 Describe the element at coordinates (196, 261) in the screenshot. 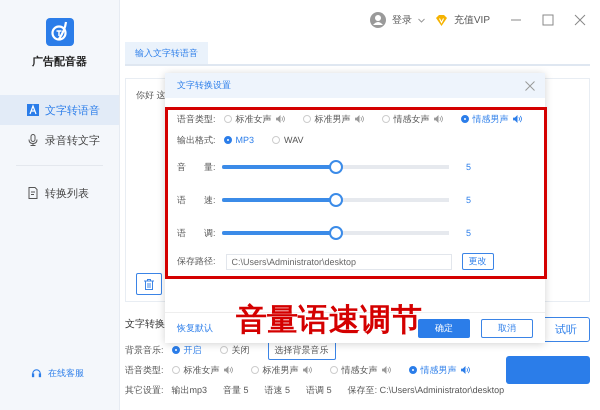

I see `field-label: 保存路径:` at that location.